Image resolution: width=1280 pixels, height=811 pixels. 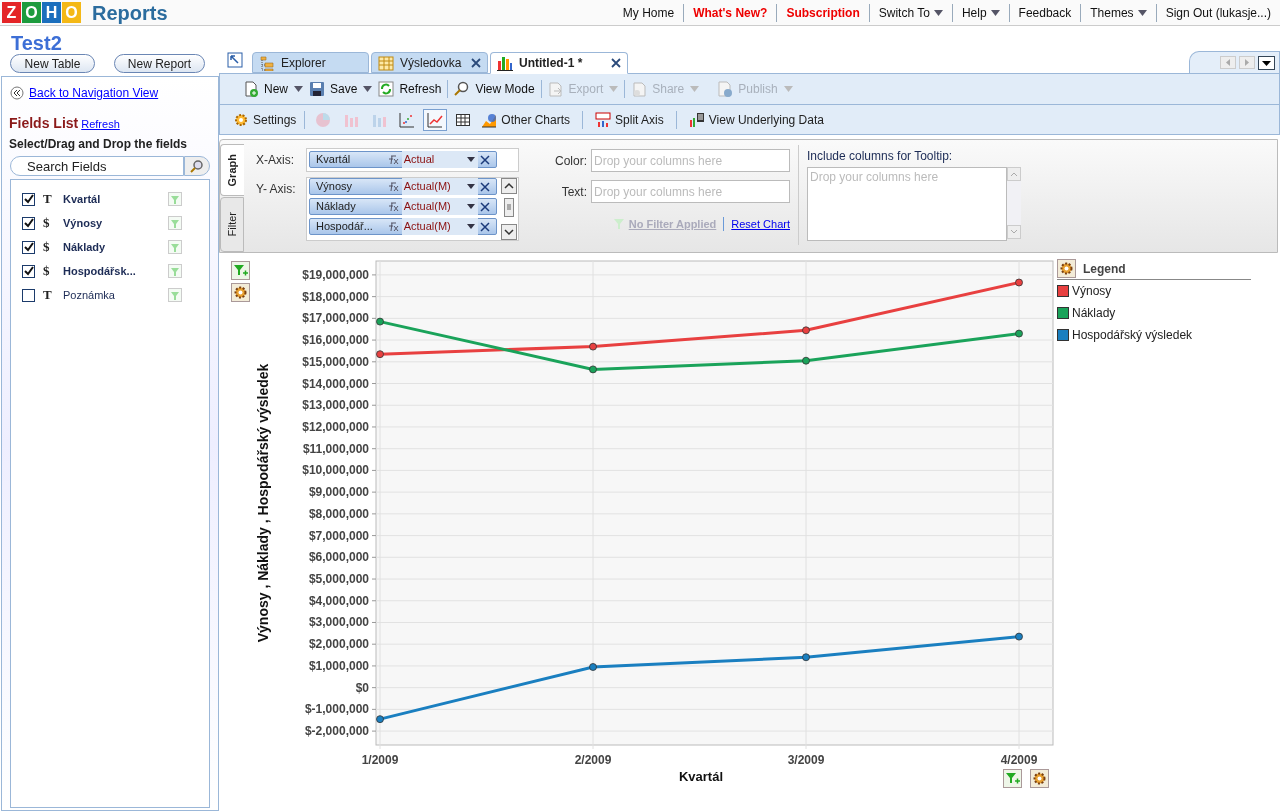 What do you see at coordinates (403, 226) in the screenshot?
I see `field-pill: Hospodář... Actual(M)` at bounding box center [403, 226].